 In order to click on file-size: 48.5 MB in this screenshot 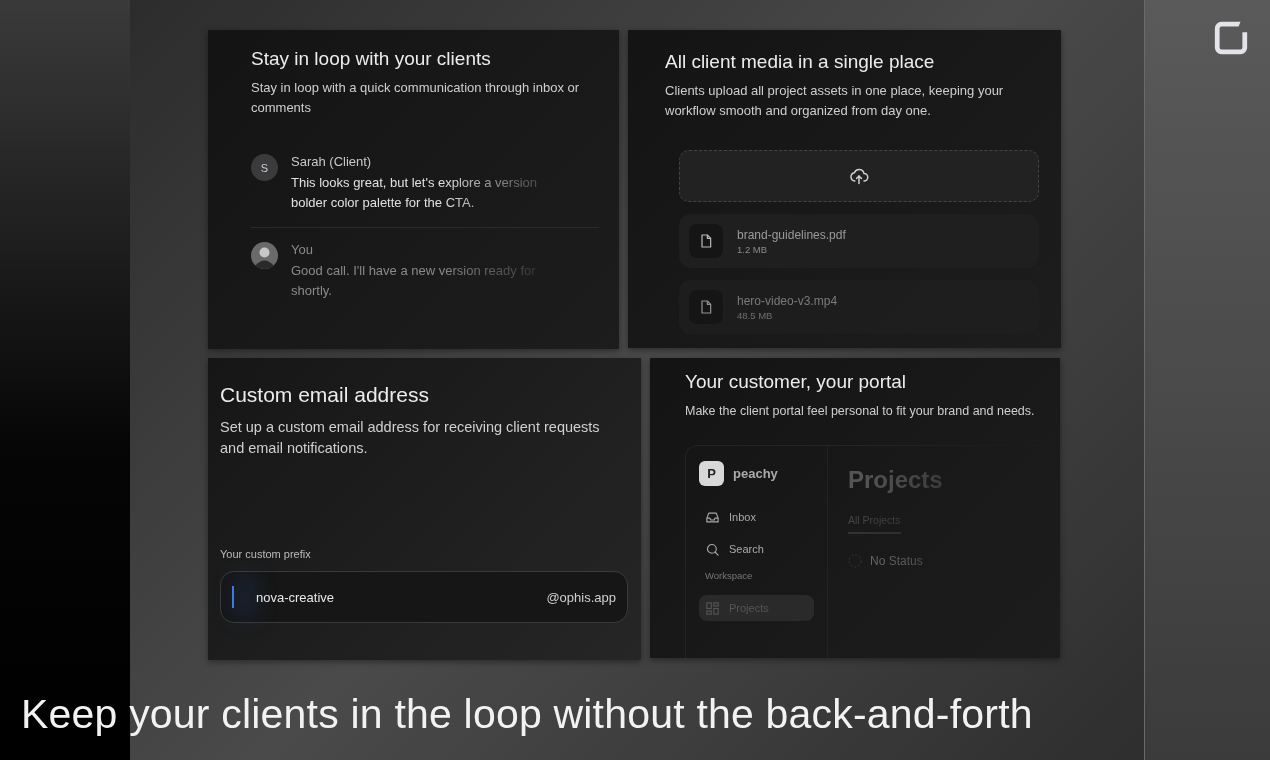, I will do `click(755, 315)`.